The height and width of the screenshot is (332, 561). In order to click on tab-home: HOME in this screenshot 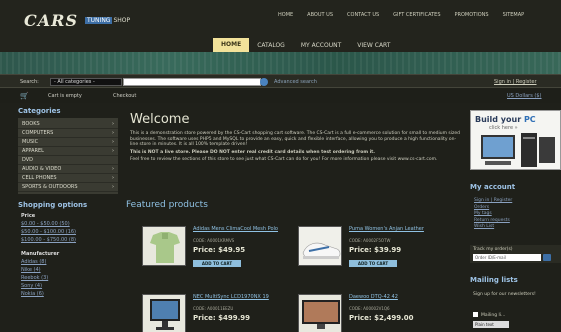, I will do `click(231, 45)`.